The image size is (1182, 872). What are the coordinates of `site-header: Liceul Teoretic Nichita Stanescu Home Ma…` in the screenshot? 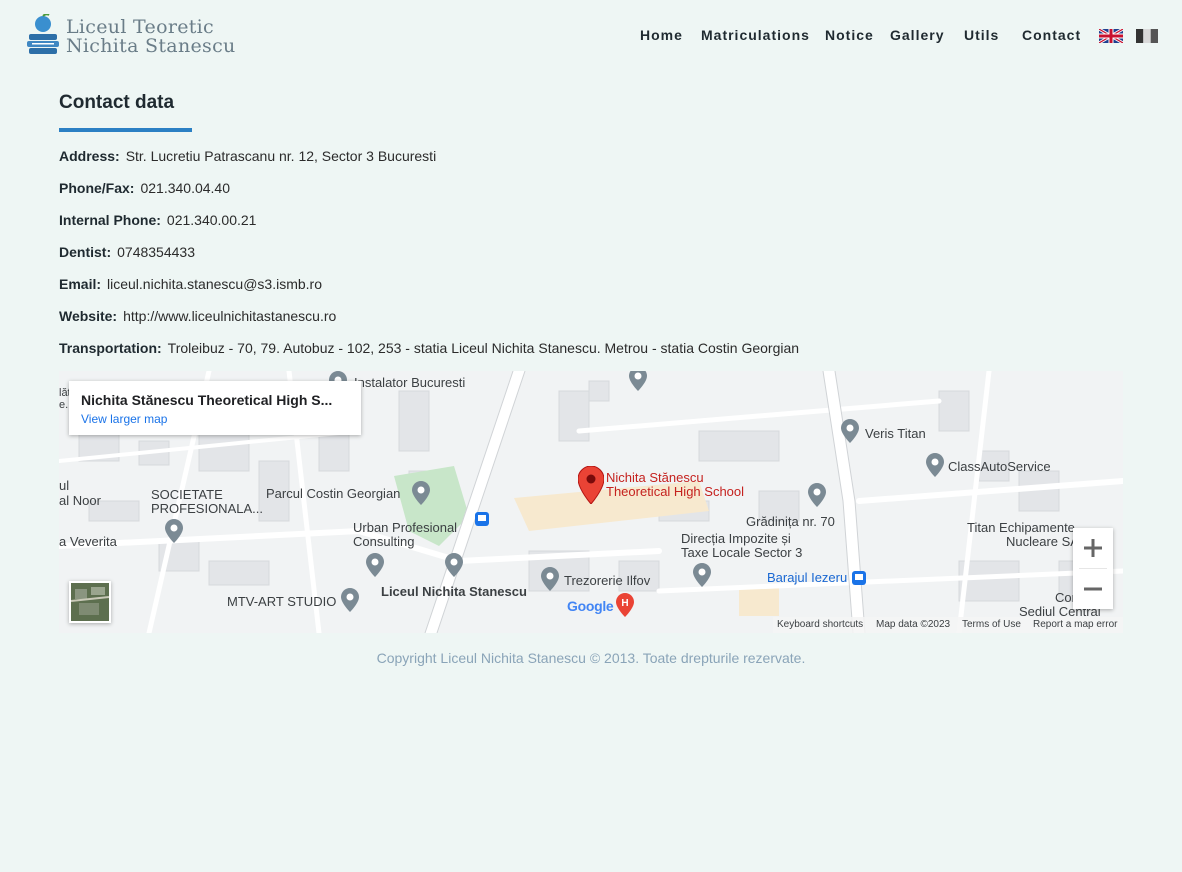 It's located at (591, 36).